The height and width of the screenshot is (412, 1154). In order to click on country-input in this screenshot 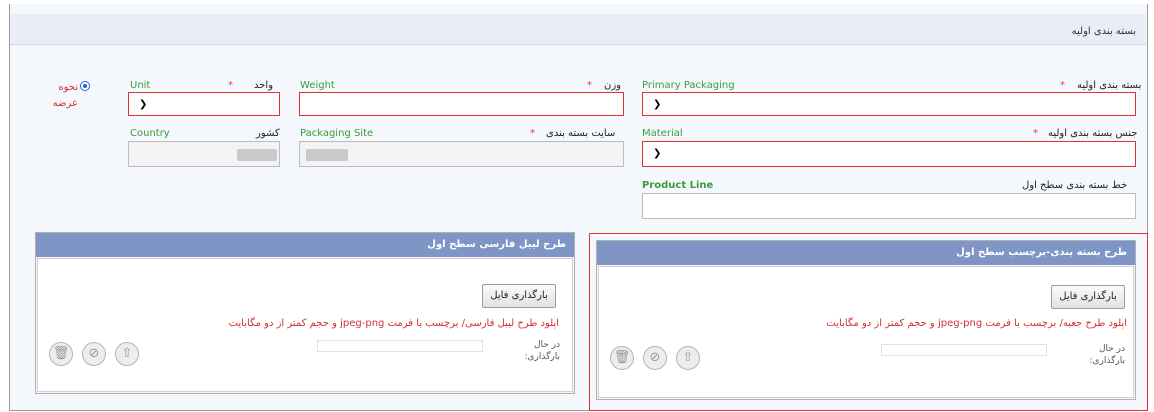, I will do `click(204, 154)`.